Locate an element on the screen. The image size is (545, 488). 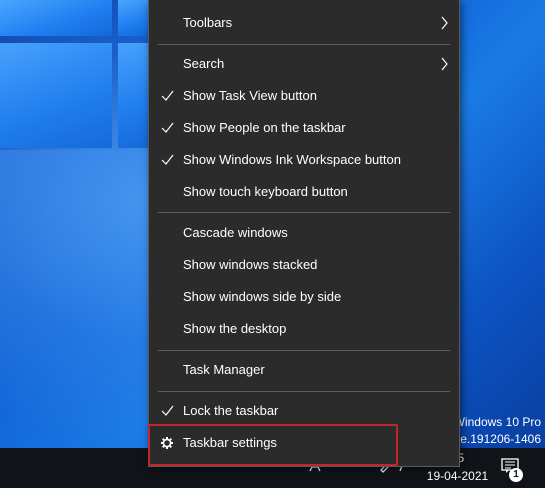
taskbar-clock-date: 19-04-2021 is located at coordinates (457, 476).